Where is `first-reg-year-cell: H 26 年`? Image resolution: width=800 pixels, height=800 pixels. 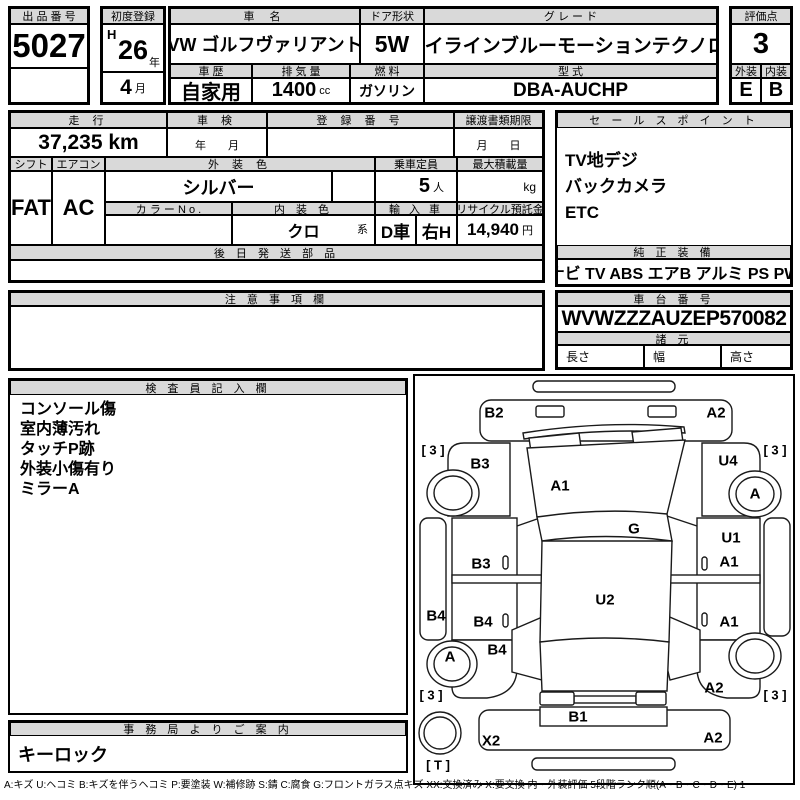
first-reg-year-cell: H 26 年 is located at coordinates (133, 48).